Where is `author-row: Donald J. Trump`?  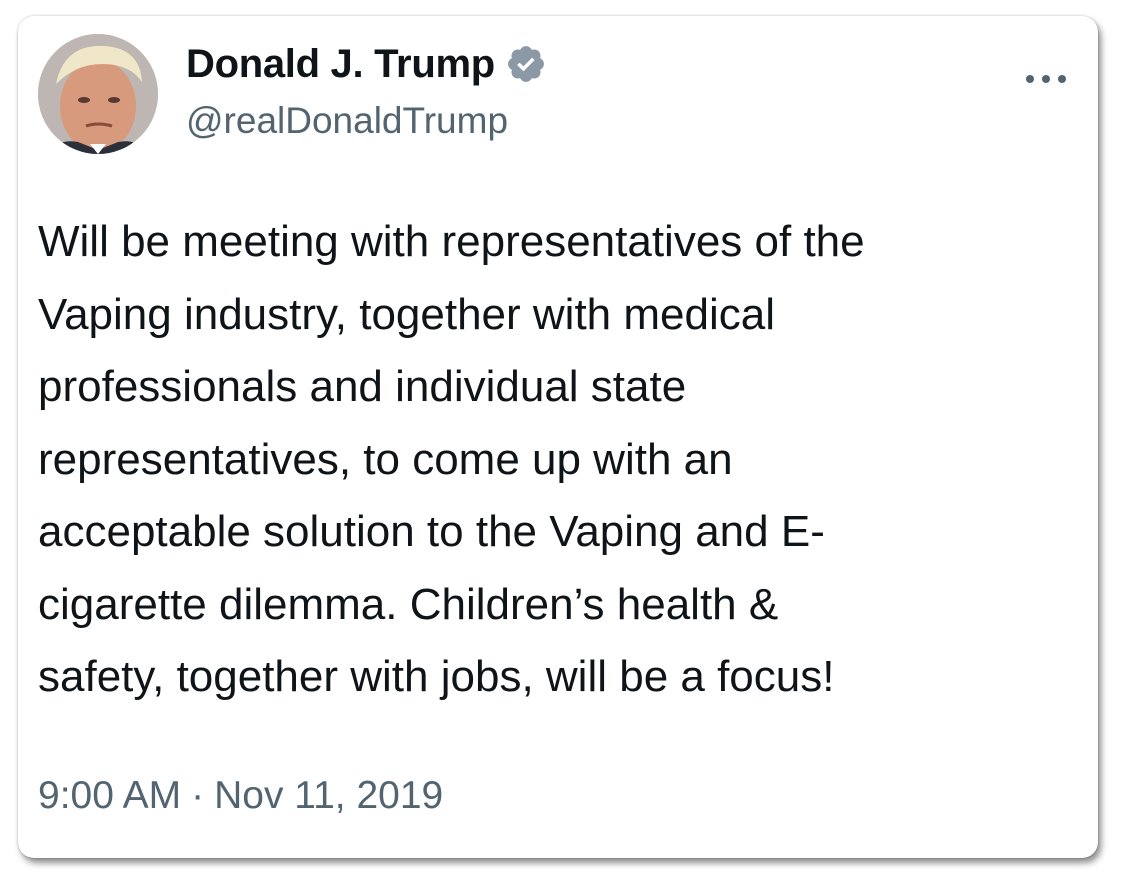 author-row: Donald J. Trump is located at coordinates (366, 64).